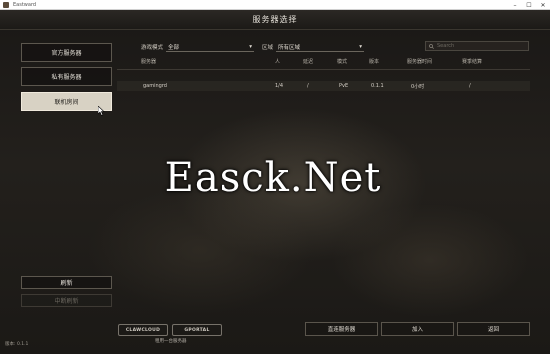  I want to click on column-header-season: 赛季结算, so click(472, 61).